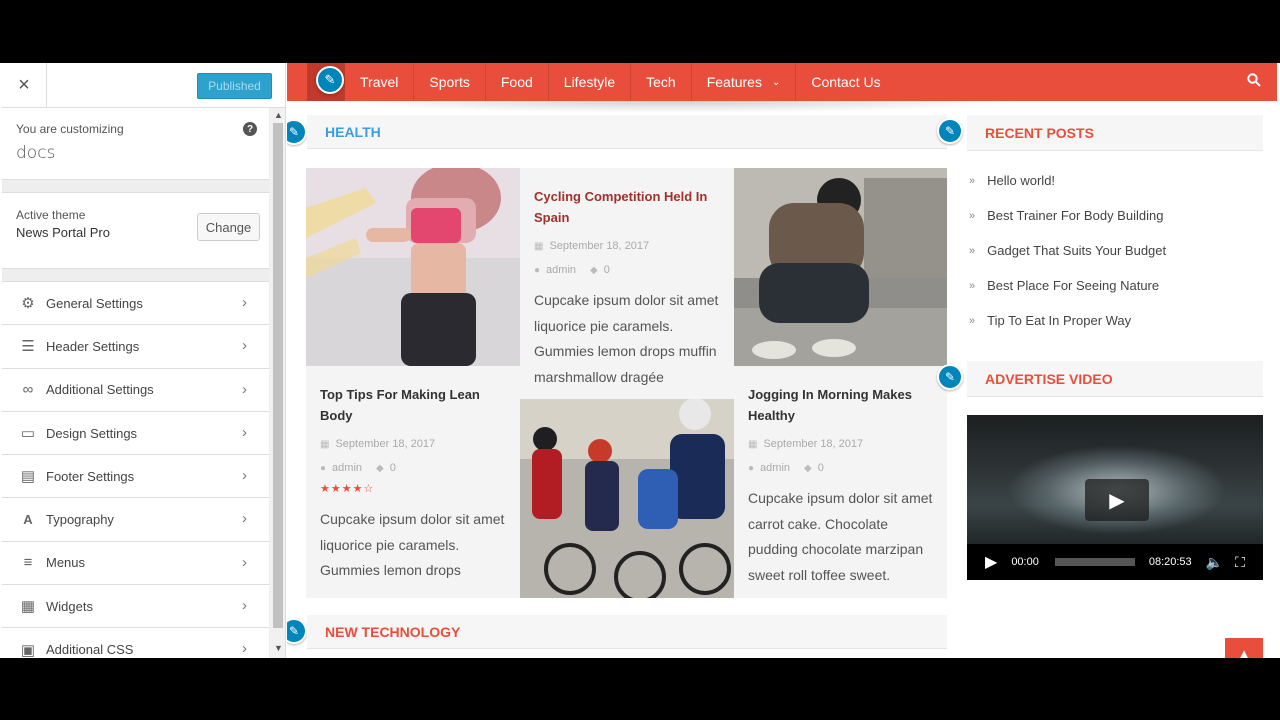 This screenshot has height=720, width=1280. What do you see at coordinates (590, 82) in the screenshot?
I see `nav-item-lifestyle: Lifestyle` at bounding box center [590, 82].